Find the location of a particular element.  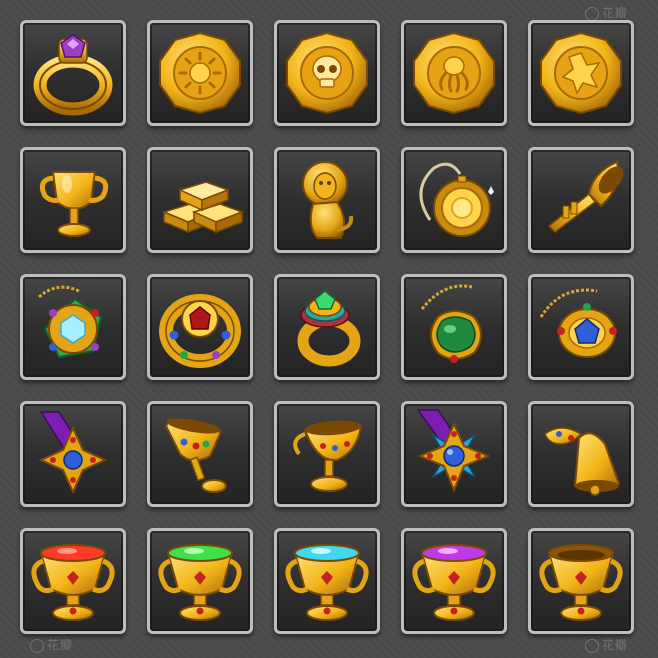

gold-coin-skull-icon is located at coordinates (327, 73).